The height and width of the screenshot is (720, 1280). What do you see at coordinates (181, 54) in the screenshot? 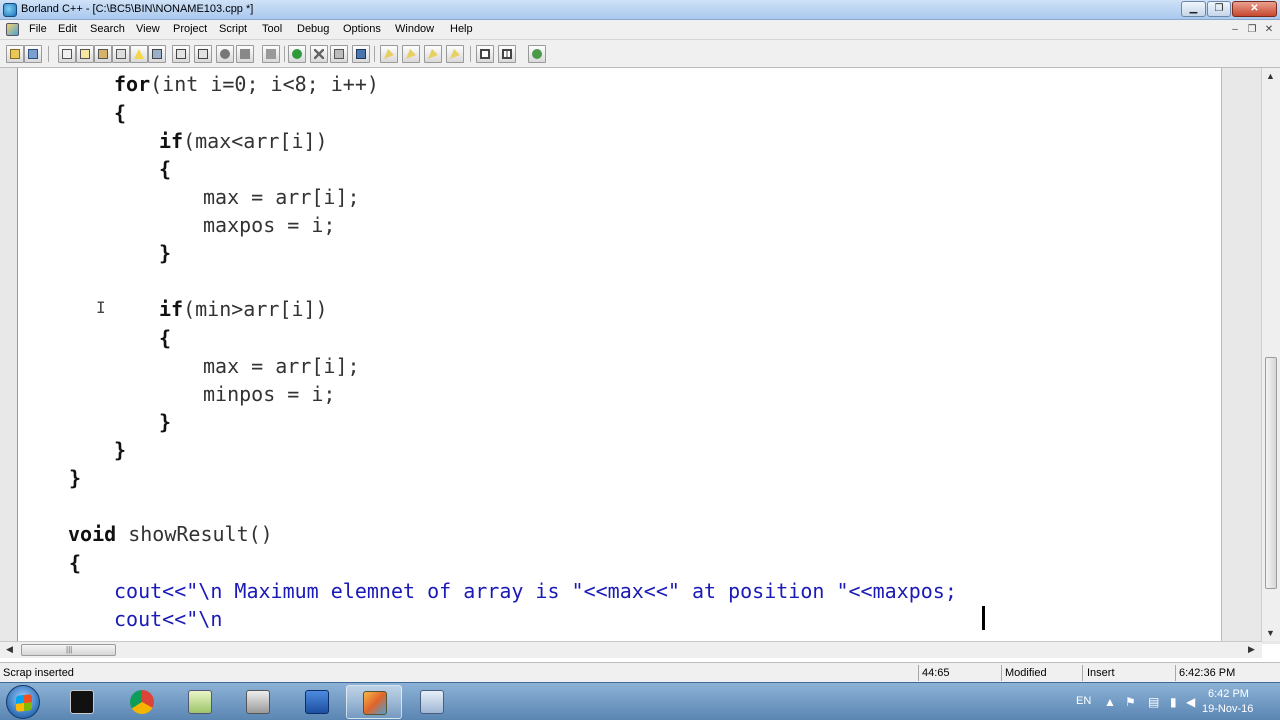
I see `compile-icon` at bounding box center [181, 54].